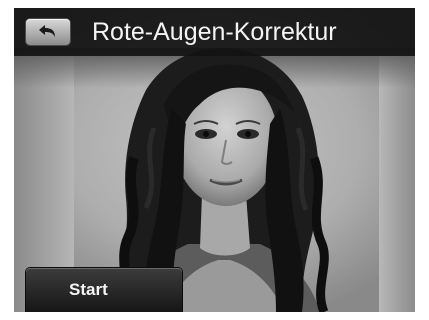 This screenshot has width=429, height=320. I want to click on back-arrow-icon, so click(47, 31).